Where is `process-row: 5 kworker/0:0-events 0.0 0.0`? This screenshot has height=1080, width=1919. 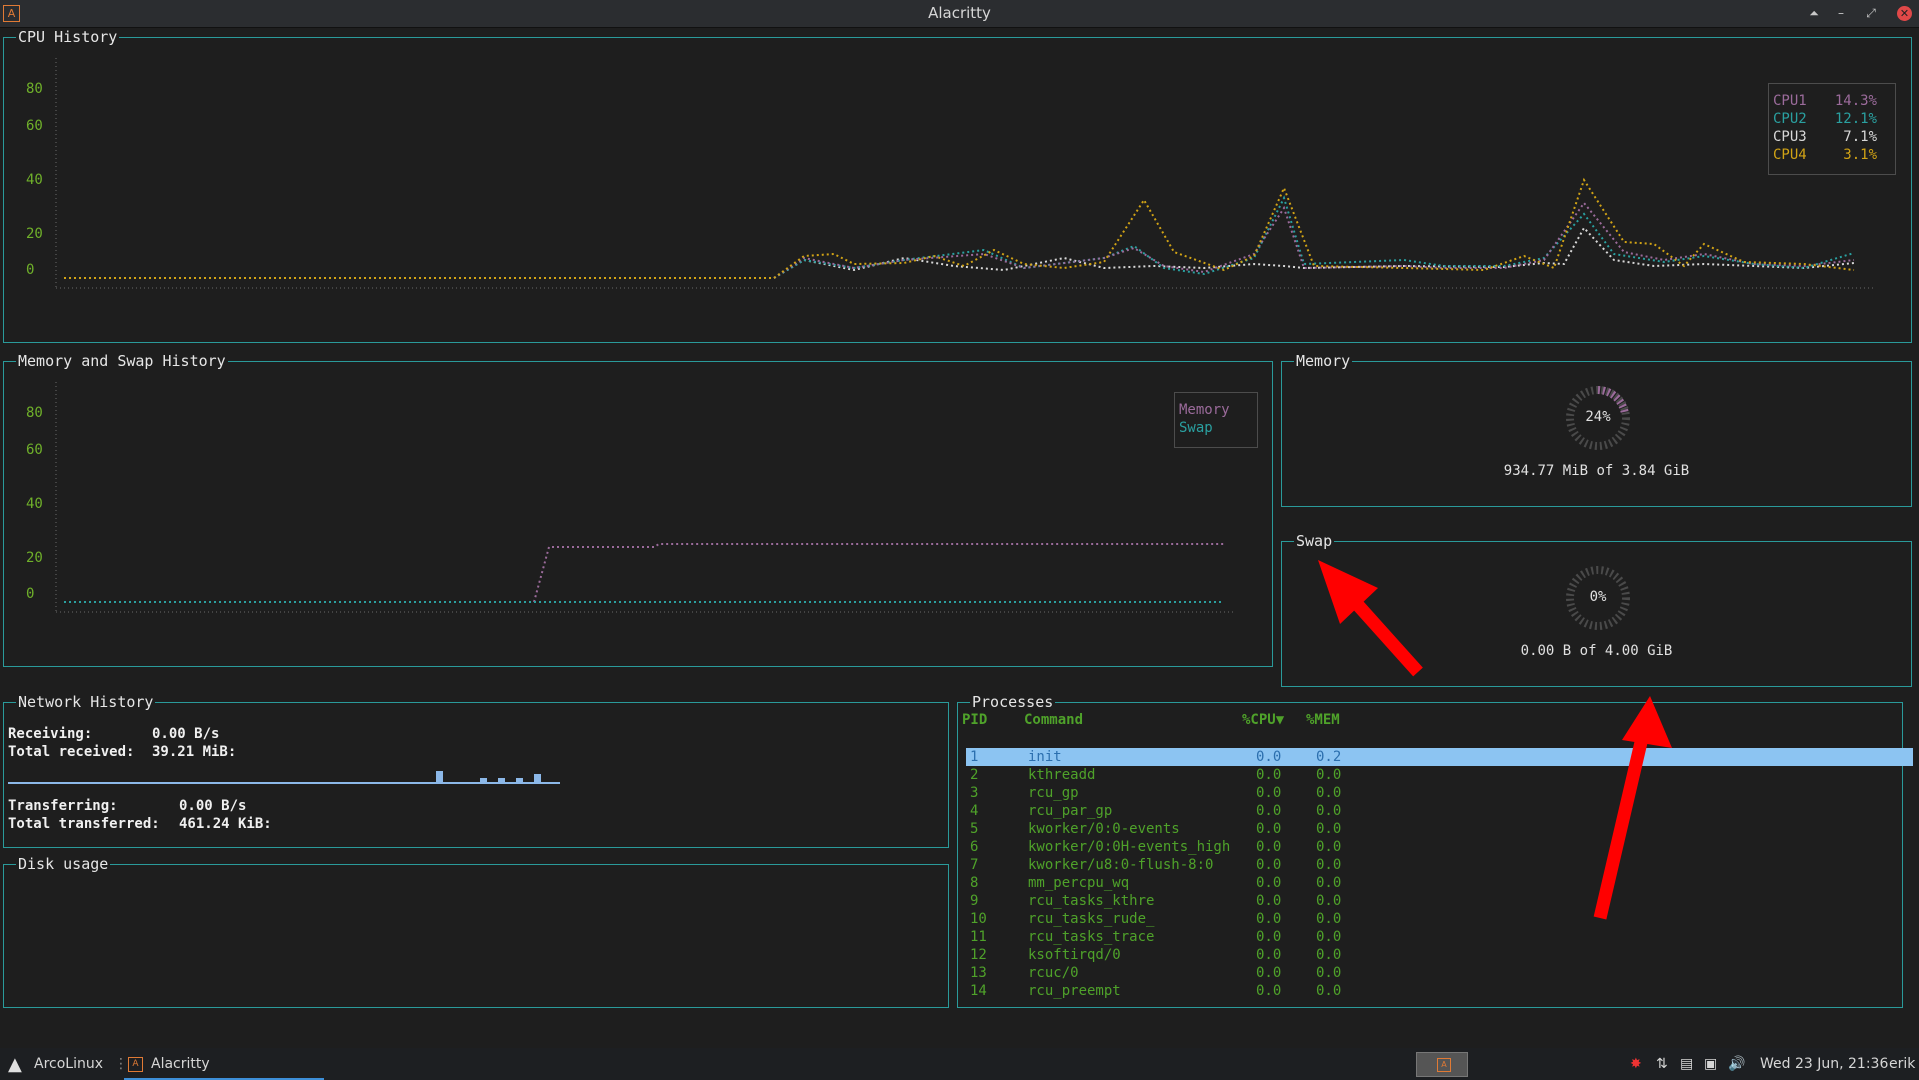
process-row: 5 kworker/0:0-events 0.0 0.0 is located at coordinates (1439, 829).